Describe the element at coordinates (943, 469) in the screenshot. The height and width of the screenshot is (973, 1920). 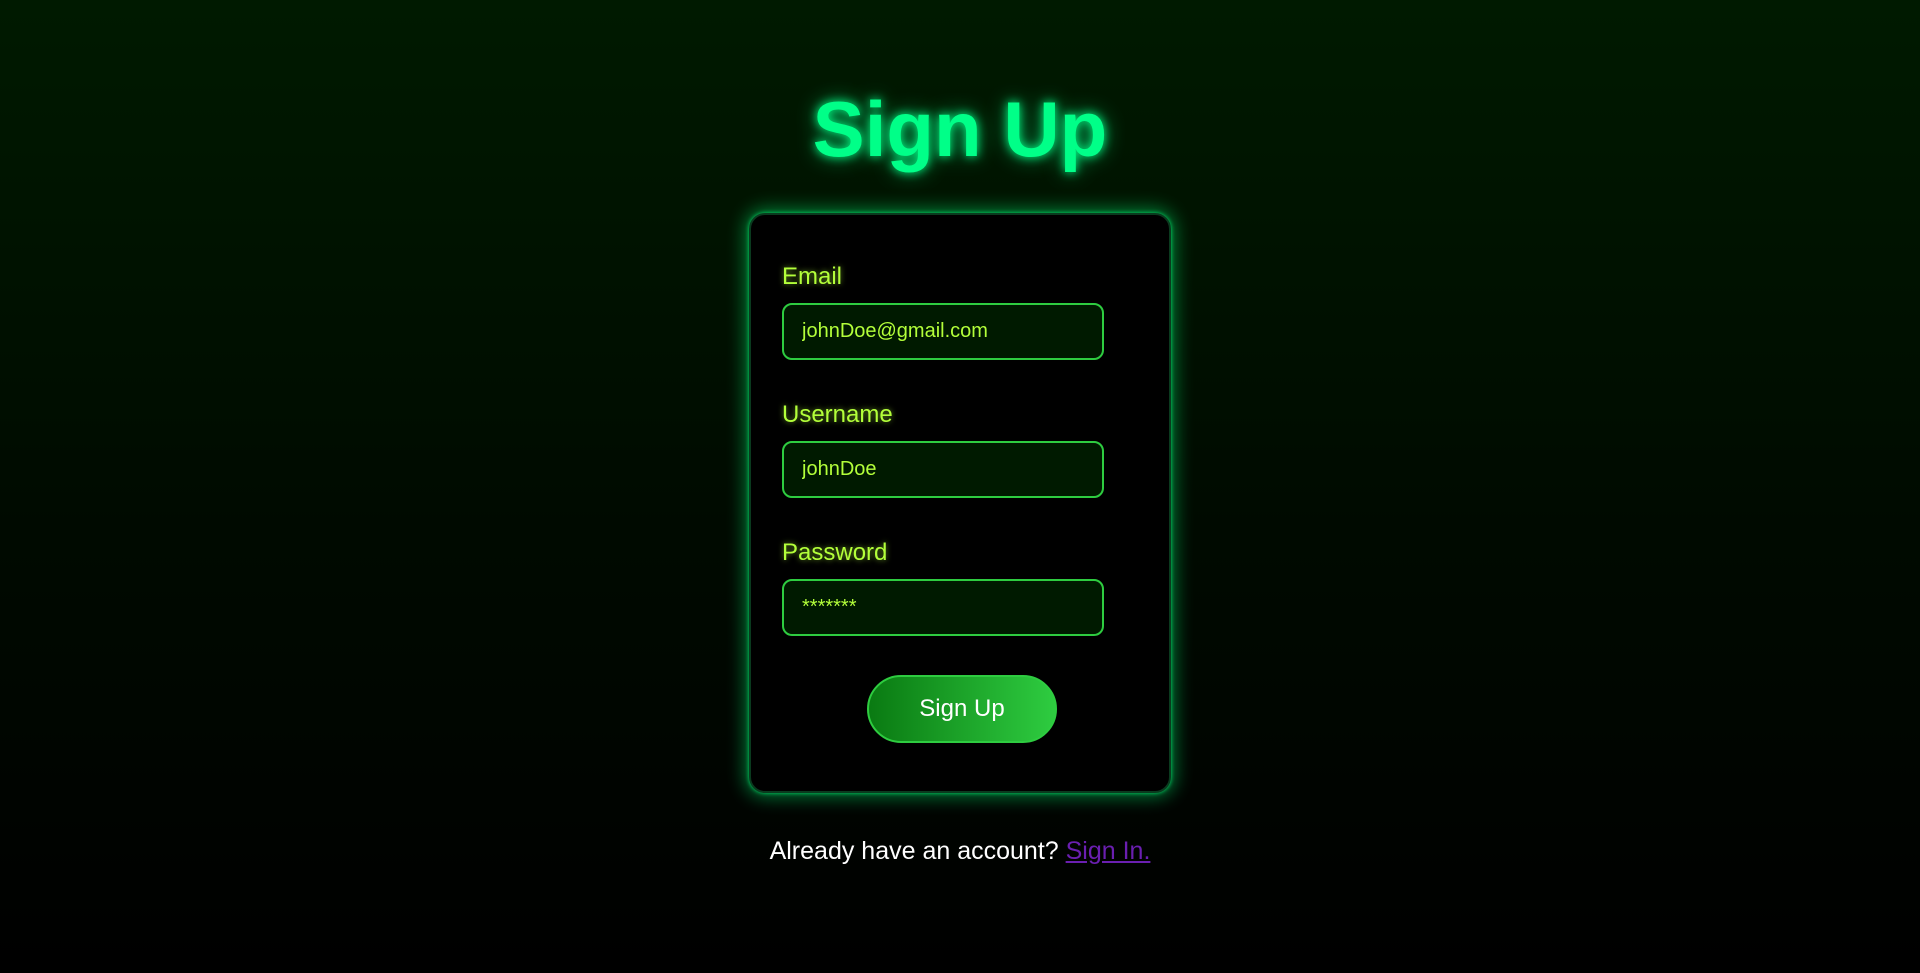
I see `username-input` at that location.